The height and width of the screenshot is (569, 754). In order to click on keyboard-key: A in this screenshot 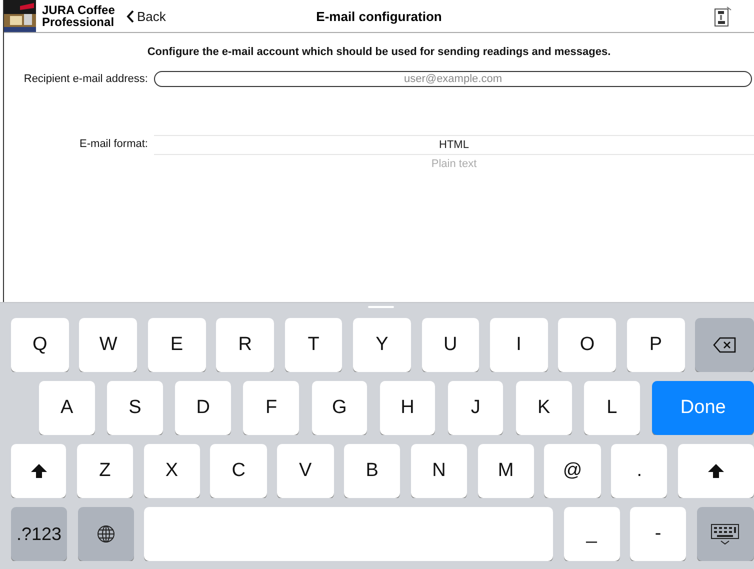, I will do `click(67, 408)`.